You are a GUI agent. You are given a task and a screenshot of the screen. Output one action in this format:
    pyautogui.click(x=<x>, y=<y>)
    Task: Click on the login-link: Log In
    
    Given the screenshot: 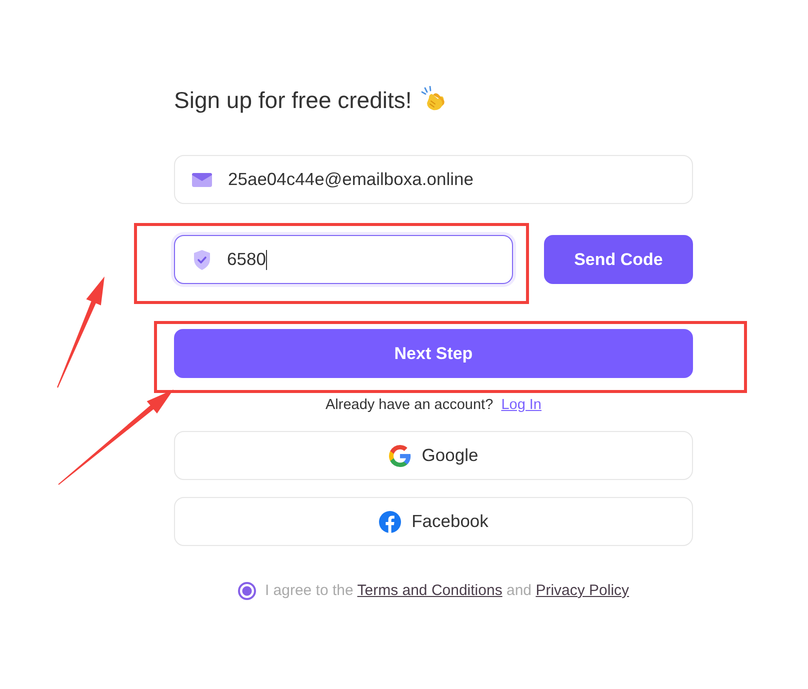 What is the action you would take?
    pyautogui.click(x=521, y=405)
    